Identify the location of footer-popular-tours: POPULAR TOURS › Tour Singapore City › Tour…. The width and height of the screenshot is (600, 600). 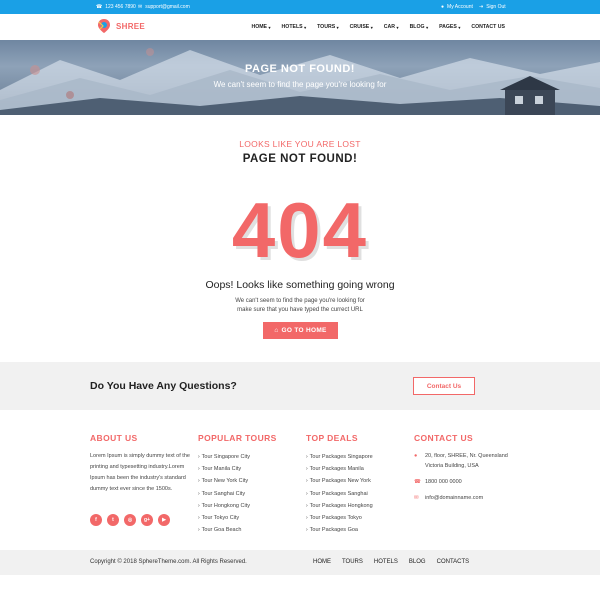
(237, 484).